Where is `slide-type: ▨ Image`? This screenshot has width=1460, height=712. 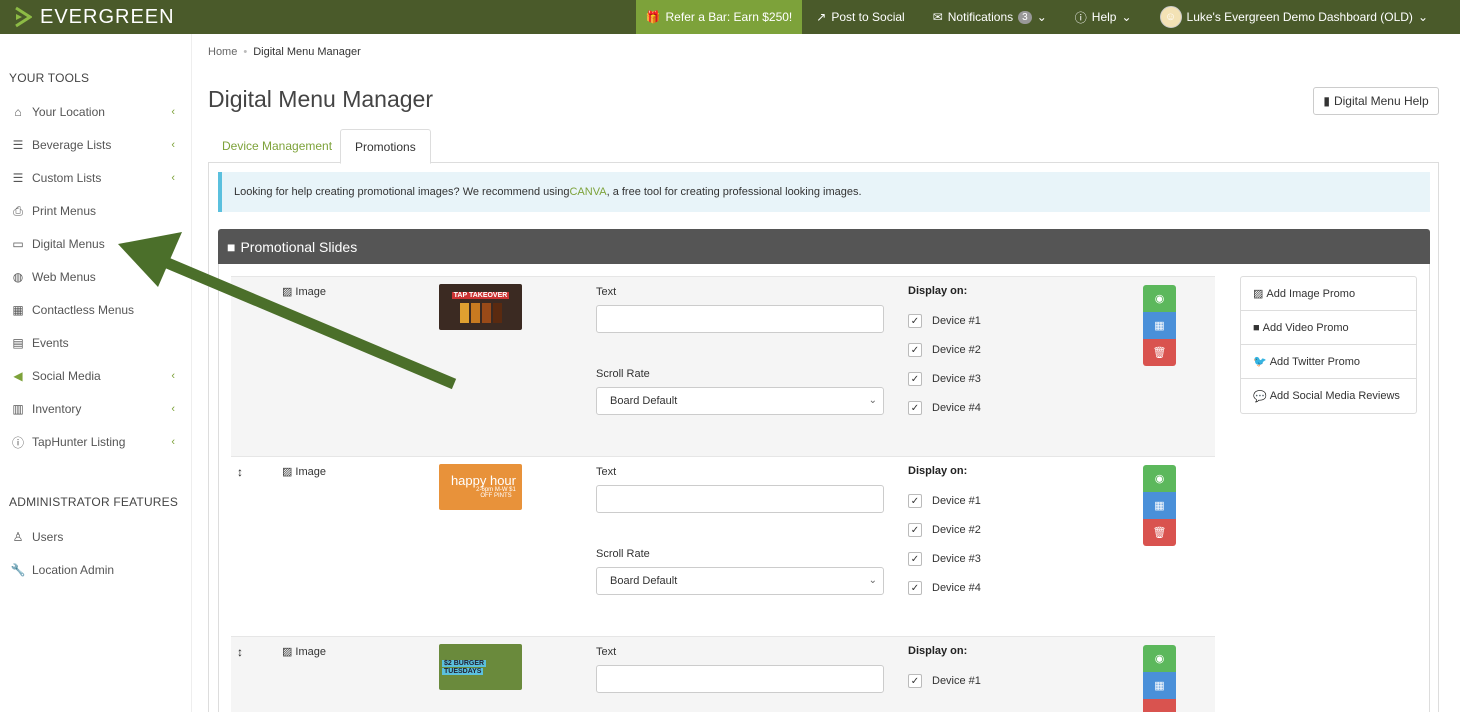
slide-type: ▨ Image is located at coordinates (304, 292).